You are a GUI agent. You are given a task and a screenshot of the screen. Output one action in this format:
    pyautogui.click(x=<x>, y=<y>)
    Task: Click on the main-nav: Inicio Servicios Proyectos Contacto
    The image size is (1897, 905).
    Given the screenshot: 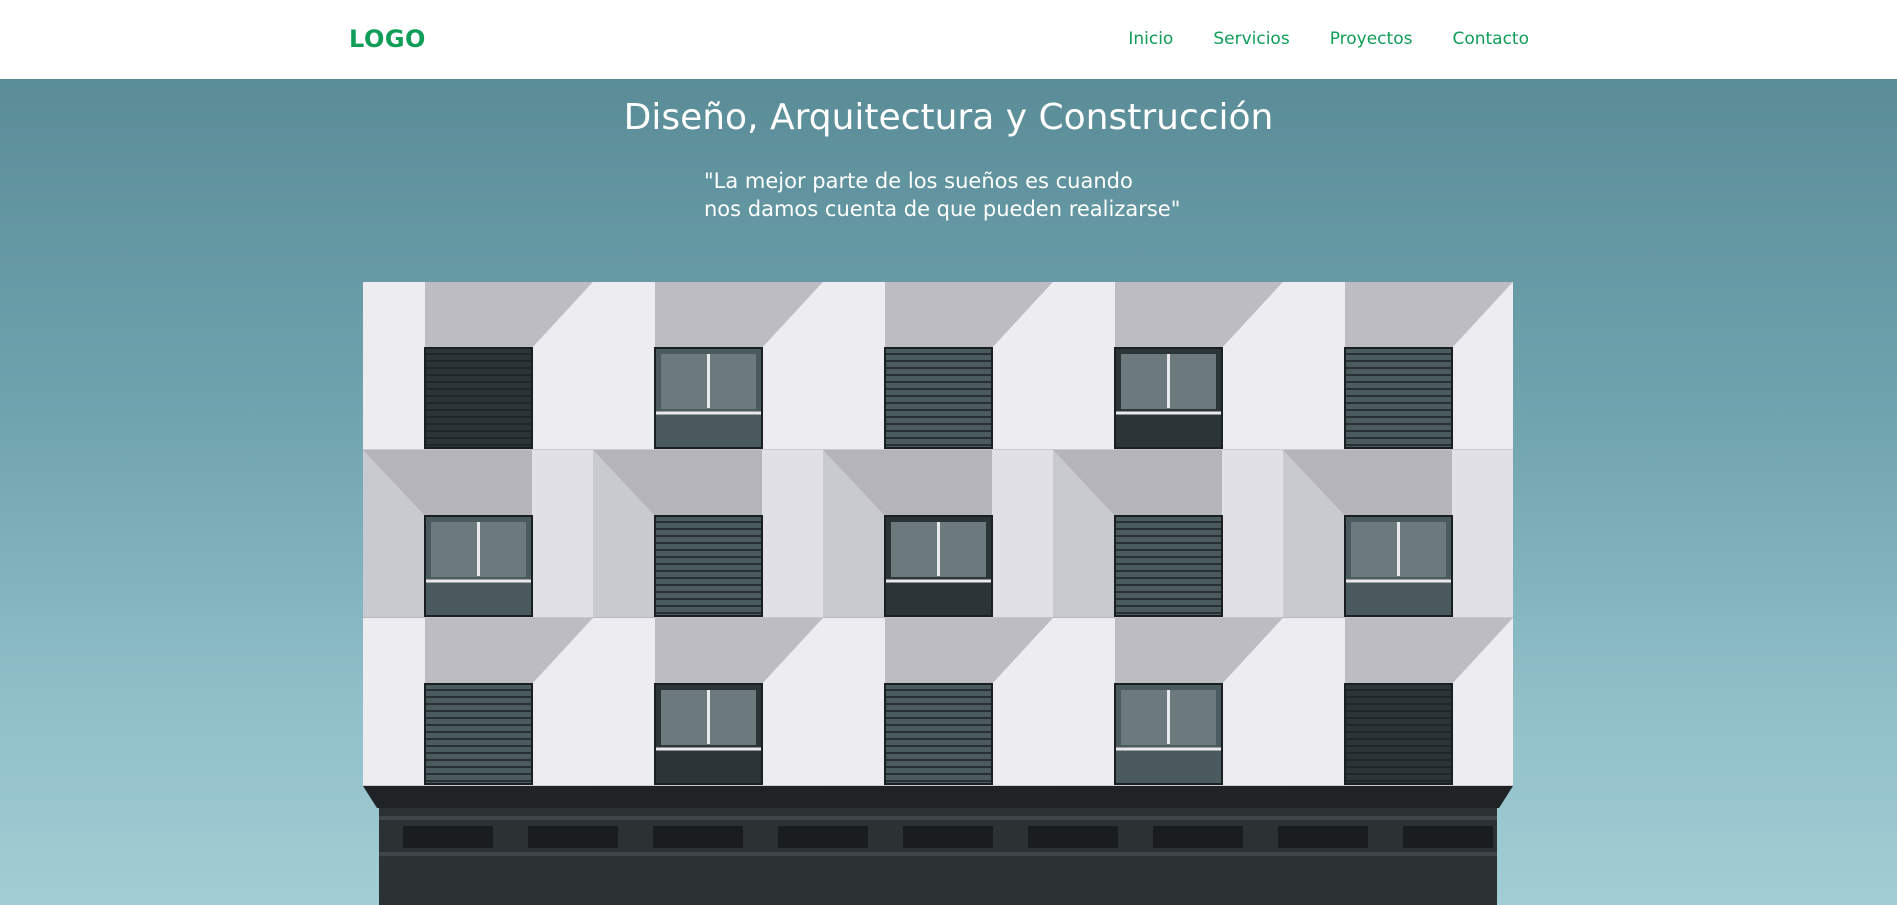 What is the action you would take?
    pyautogui.click(x=1328, y=39)
    